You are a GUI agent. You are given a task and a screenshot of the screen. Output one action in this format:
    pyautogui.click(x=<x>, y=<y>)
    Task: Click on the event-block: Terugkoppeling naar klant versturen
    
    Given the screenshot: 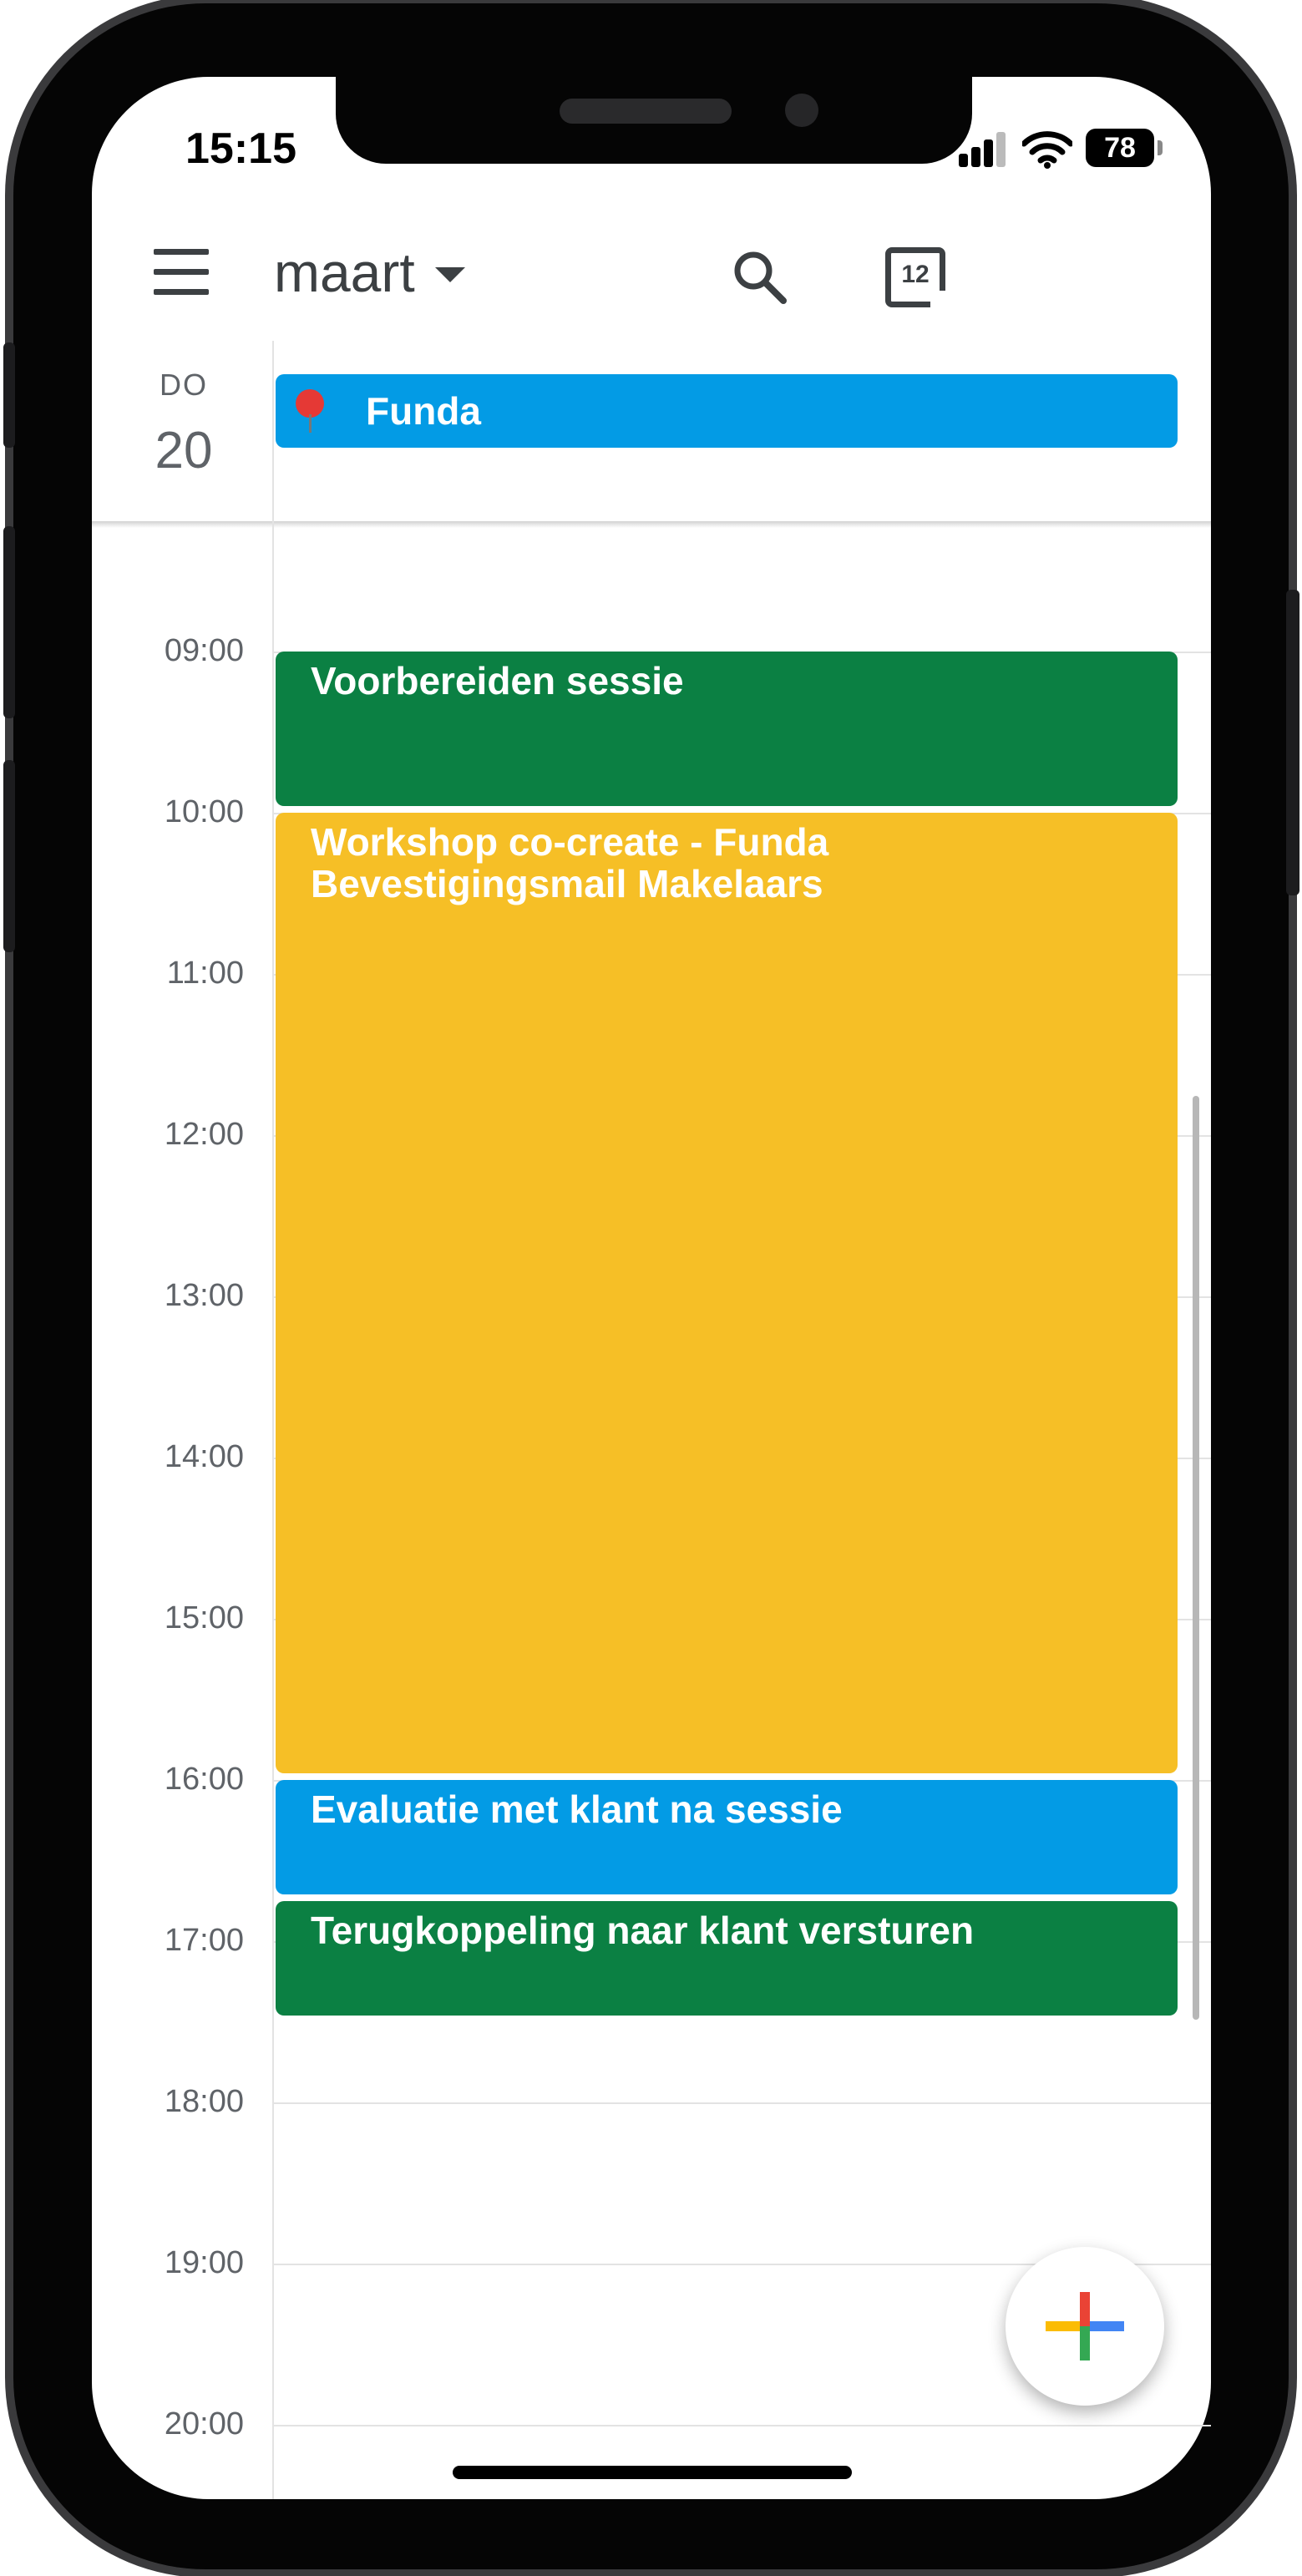 What is the action you would take?
    pyautogui.click(x=727, y=1958)
    